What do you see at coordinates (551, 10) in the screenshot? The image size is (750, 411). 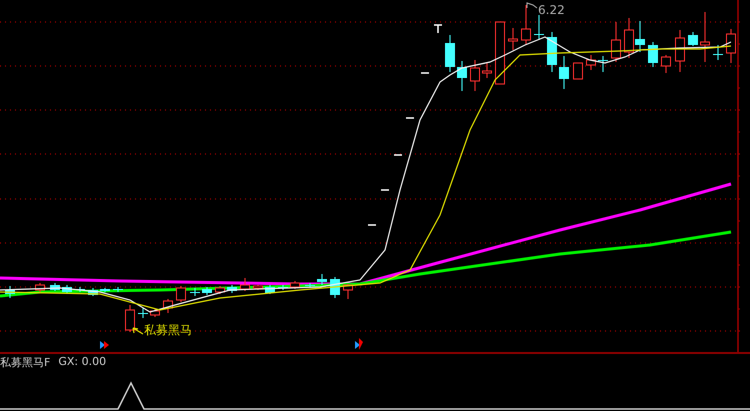 I see `max-price-label: 6.22` at bounding box center [551, 10].